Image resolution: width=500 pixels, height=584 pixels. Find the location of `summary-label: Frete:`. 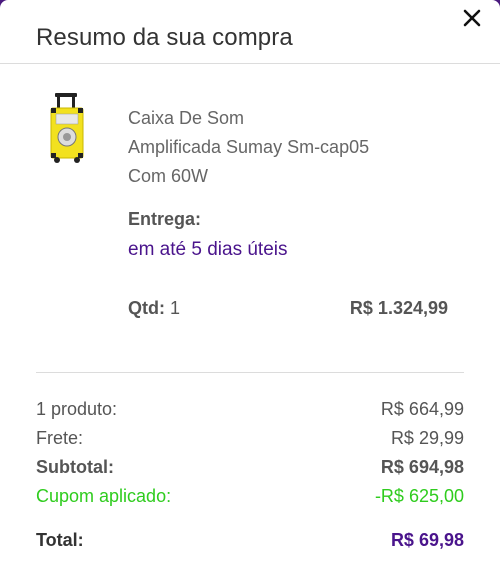

summary-label: Frete: is located at coordinates (60, 438).